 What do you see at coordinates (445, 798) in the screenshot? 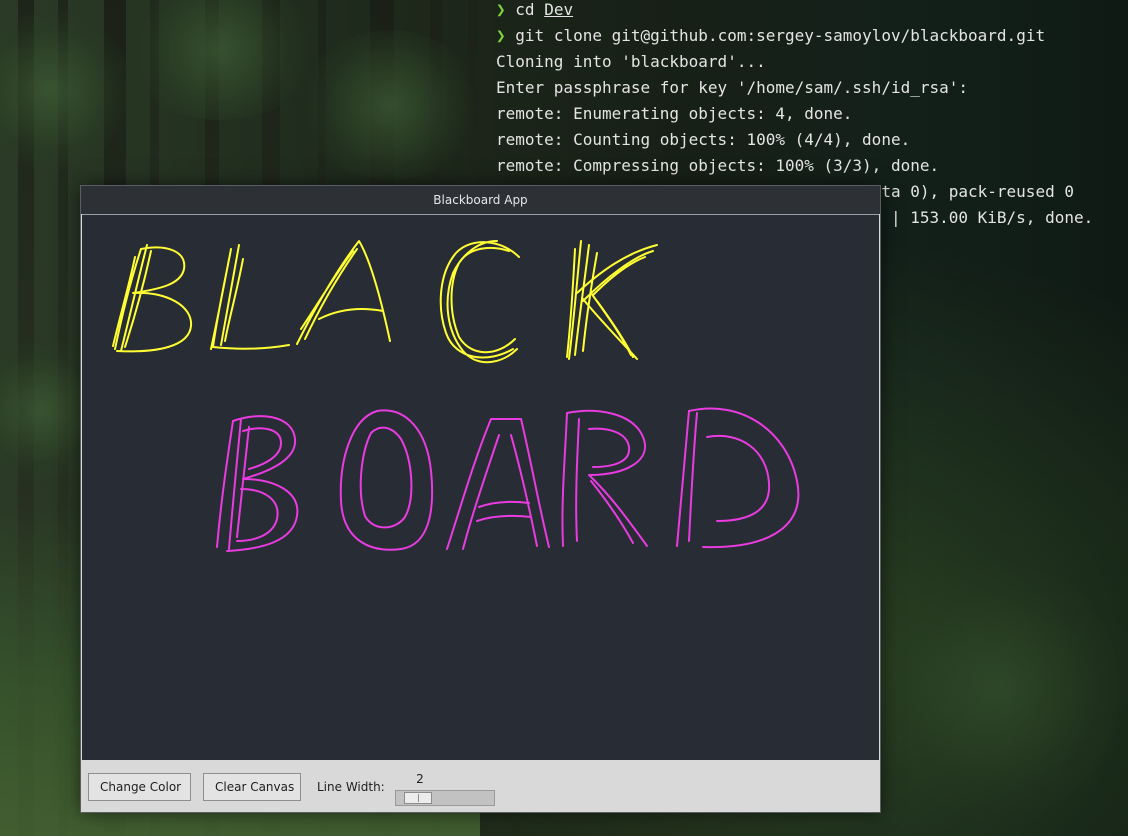
I see `line-width-slider` at bounding box center [445, 798].